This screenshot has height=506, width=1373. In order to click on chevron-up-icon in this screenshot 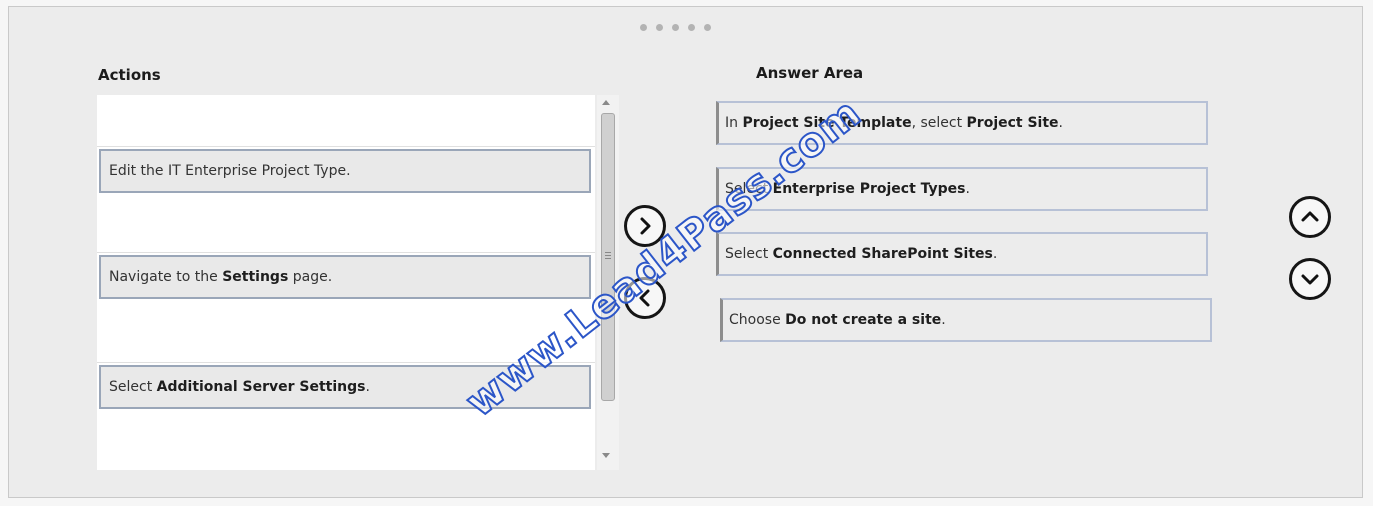, I will do `click(1310, 216)`.